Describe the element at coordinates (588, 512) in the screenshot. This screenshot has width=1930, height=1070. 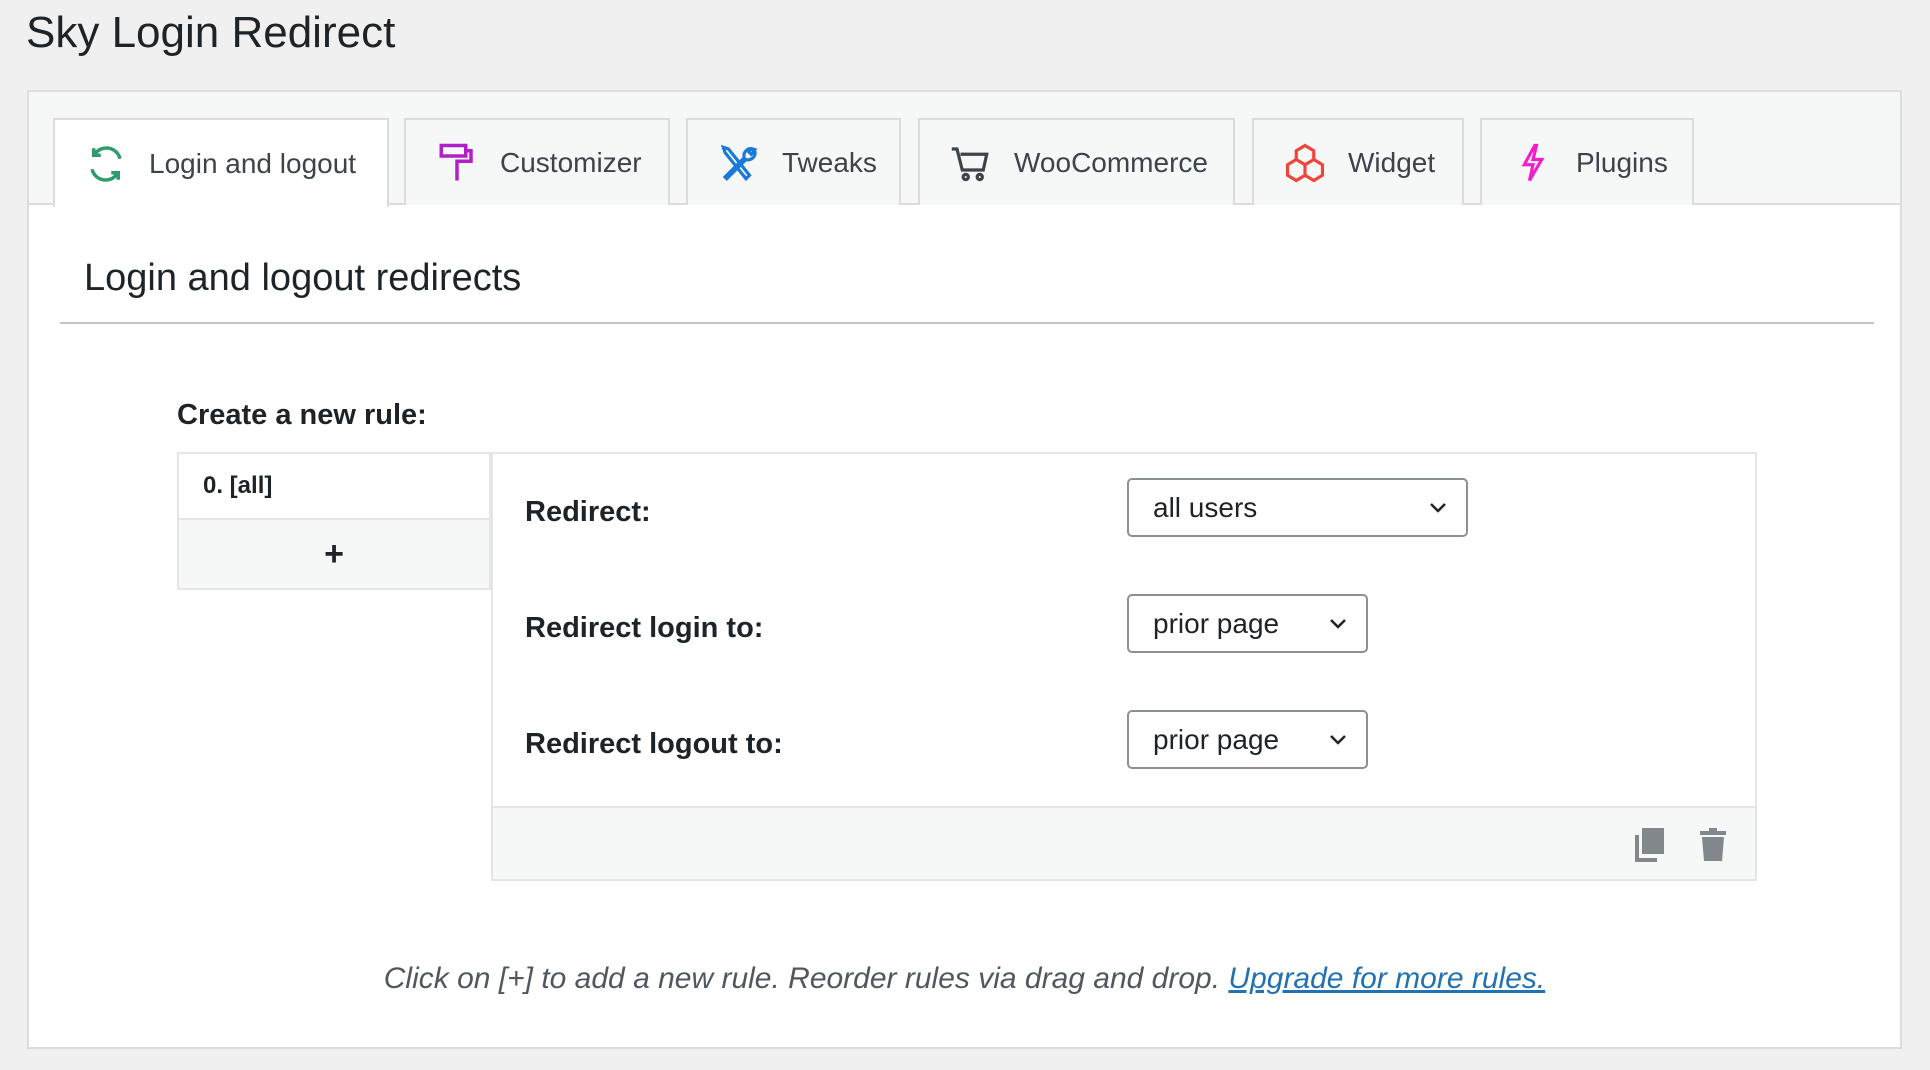
I see `redirect-label: Redirect:` at that location.